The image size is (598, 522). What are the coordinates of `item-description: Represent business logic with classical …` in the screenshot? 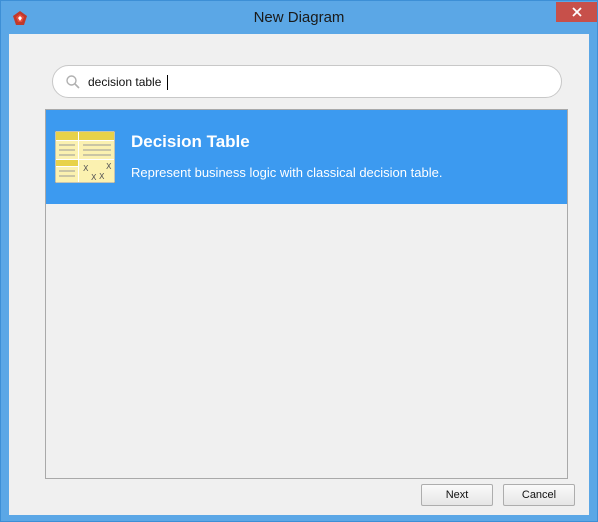 It's located at (287, 172).